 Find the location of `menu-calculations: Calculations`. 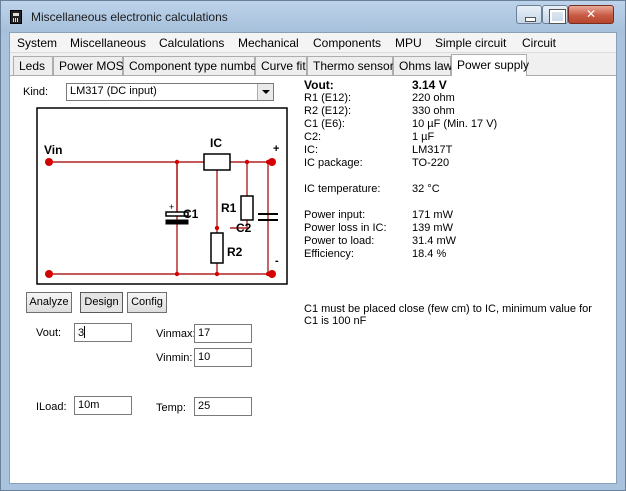

menu-calculations: Calculations is located at coordinates (191, 43).